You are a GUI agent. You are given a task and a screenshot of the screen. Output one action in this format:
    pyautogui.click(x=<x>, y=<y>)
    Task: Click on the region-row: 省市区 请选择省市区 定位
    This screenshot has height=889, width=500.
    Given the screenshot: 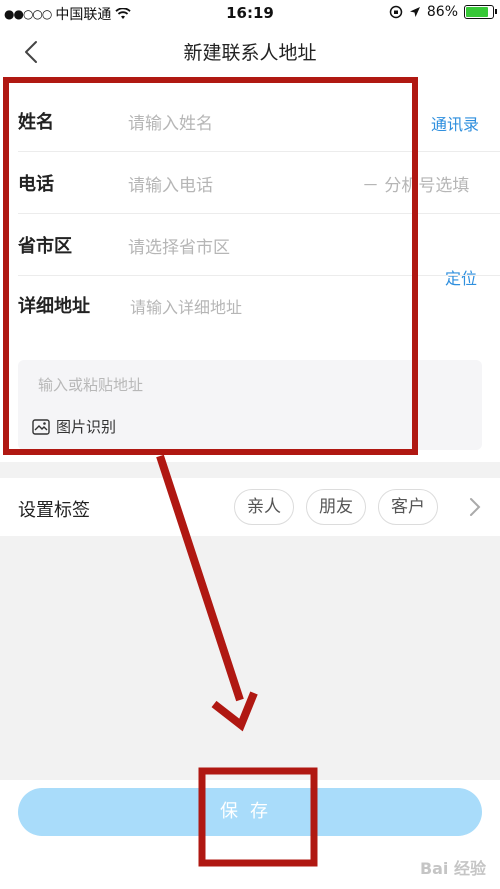 What is the action you would take?
    pyautogui.click(x=250, y=251)
    